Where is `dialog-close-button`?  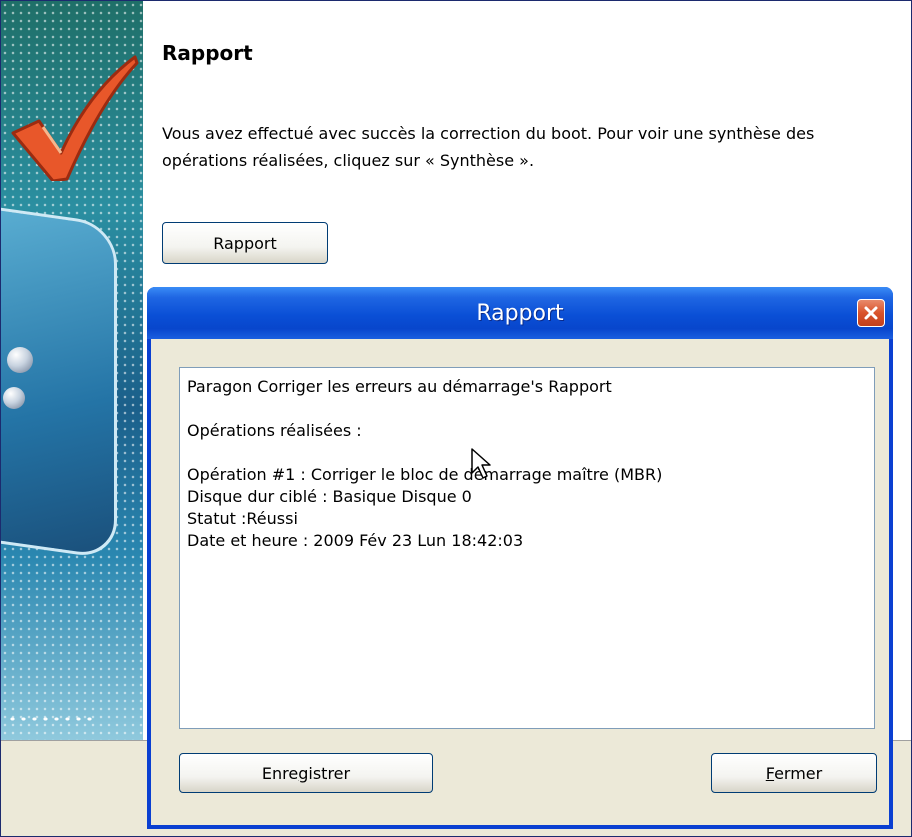 dialog-close-button is located at coordinates (871, 313).